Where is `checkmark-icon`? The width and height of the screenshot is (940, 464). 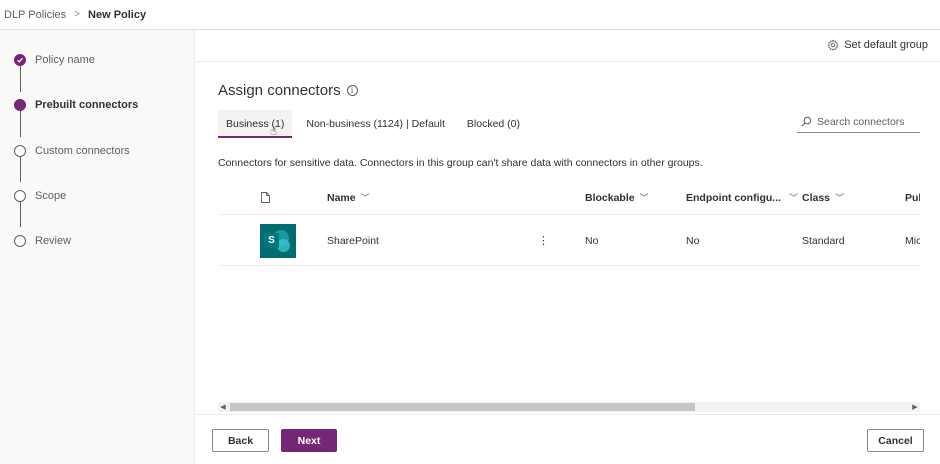
checkmark-icon is located at coordinates (20, 60).